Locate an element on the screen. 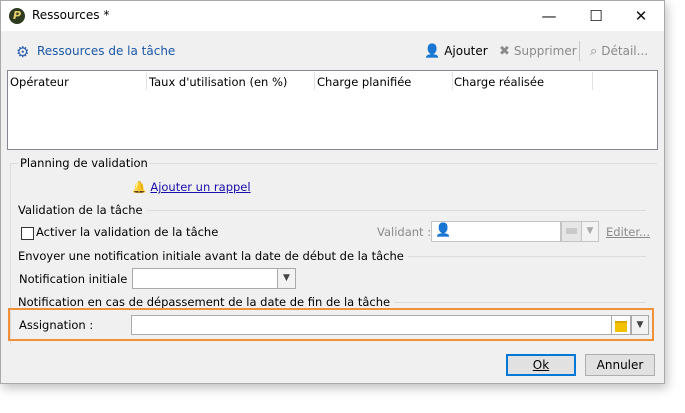 Image resolution: width=685 pixels, height=413 pixels. app-icon: P is located at coordinates (17, 16).